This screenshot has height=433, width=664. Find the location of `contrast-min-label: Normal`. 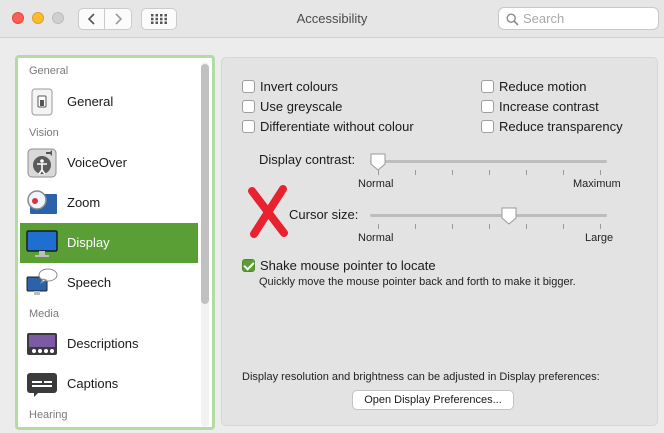

contrast-min-label: Normal is located at coordinates (376, 184).